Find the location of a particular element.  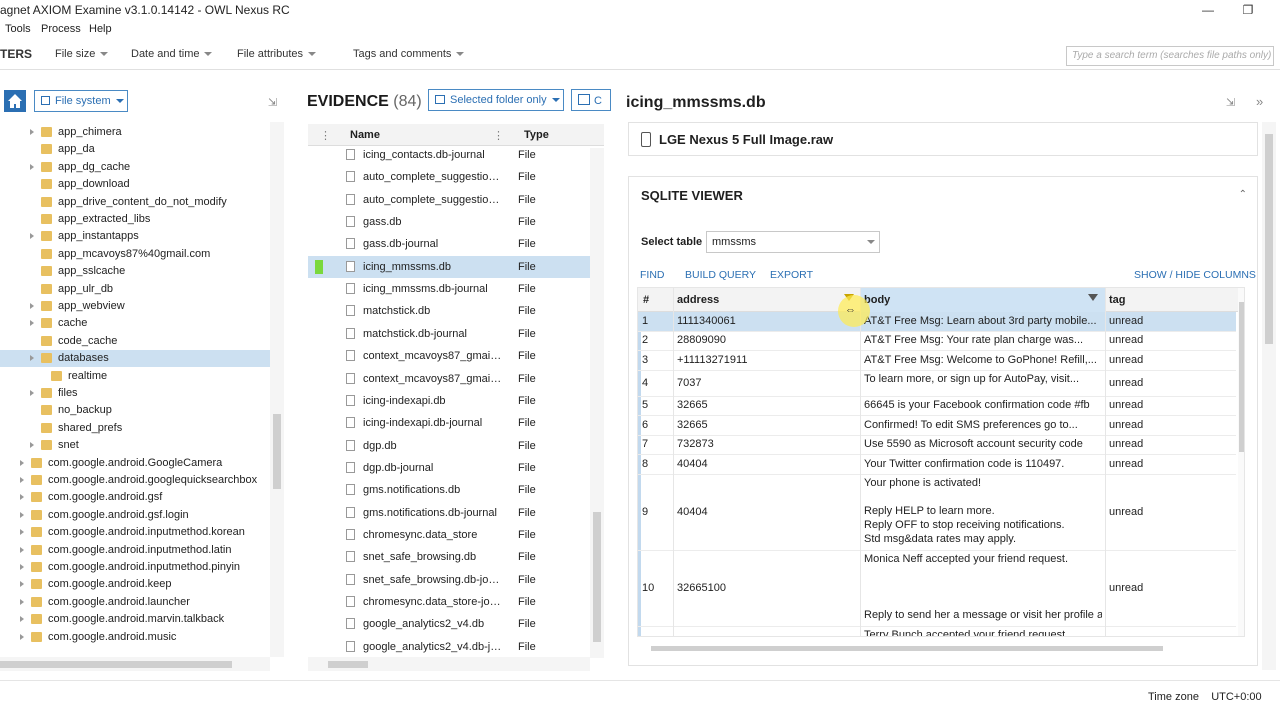

evidence-row: auto_complete_suggestions.db File is located at coordinates (449, 177).